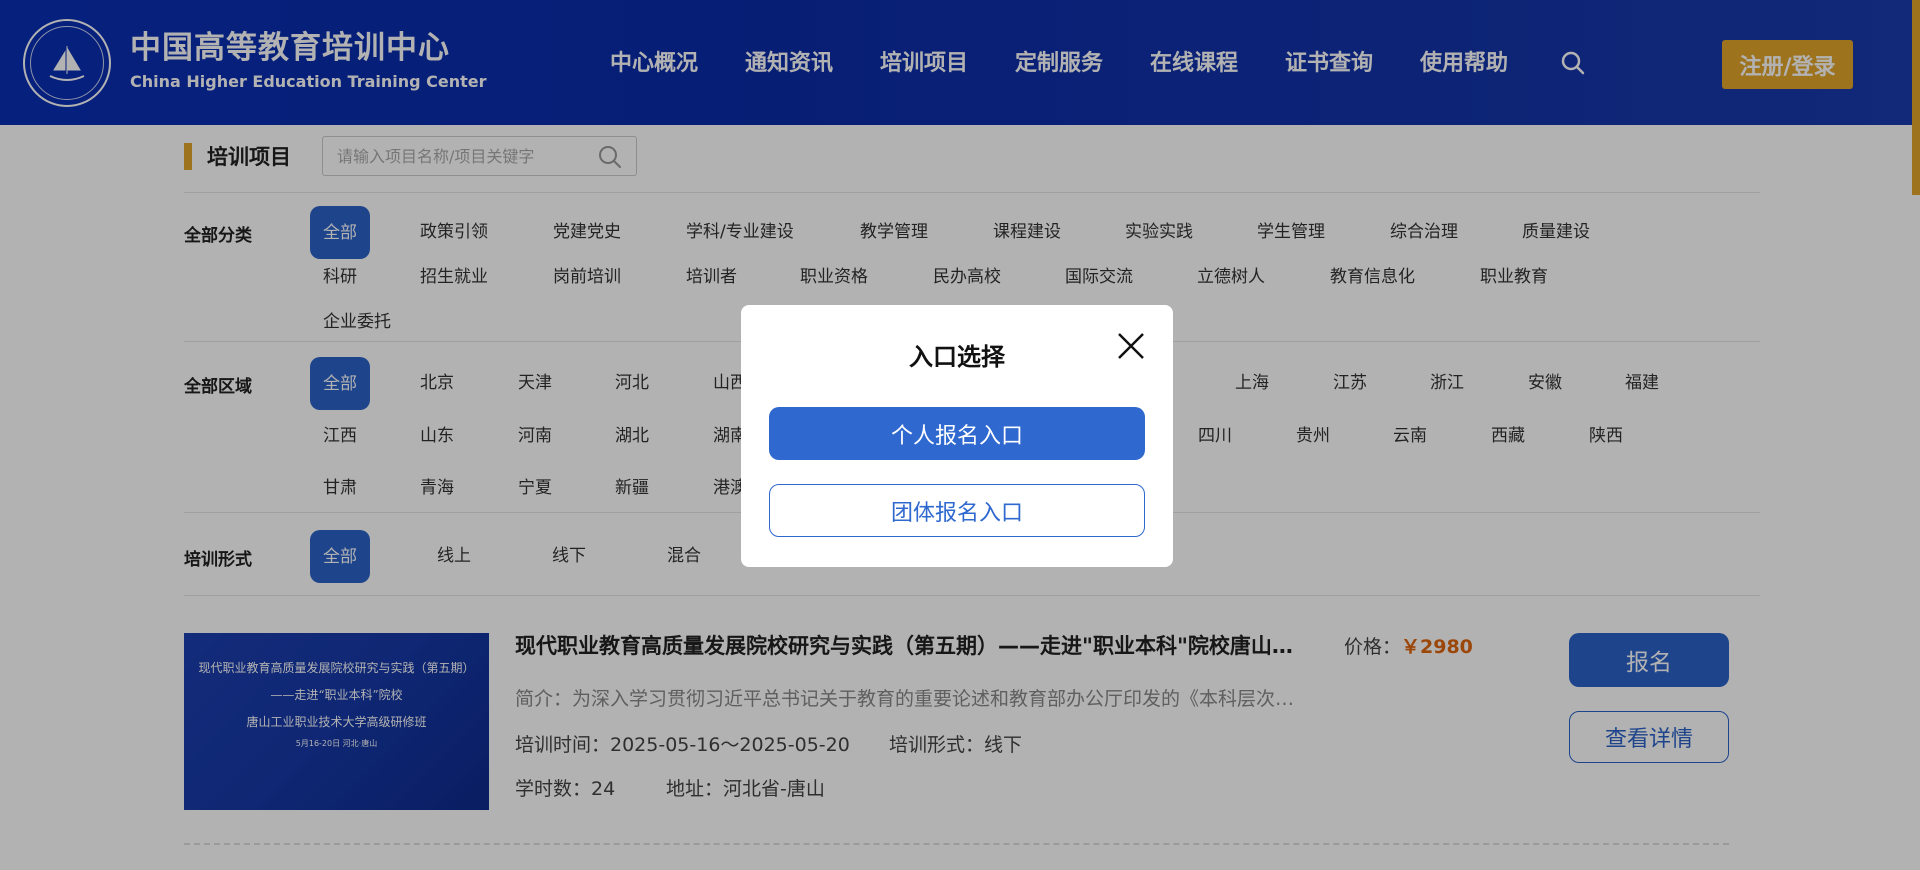 The height and width of the screenshot is (870, 1920). Describe the element at coordinates (1131, 346) in the screenshot. I see `close-icon` at that location.